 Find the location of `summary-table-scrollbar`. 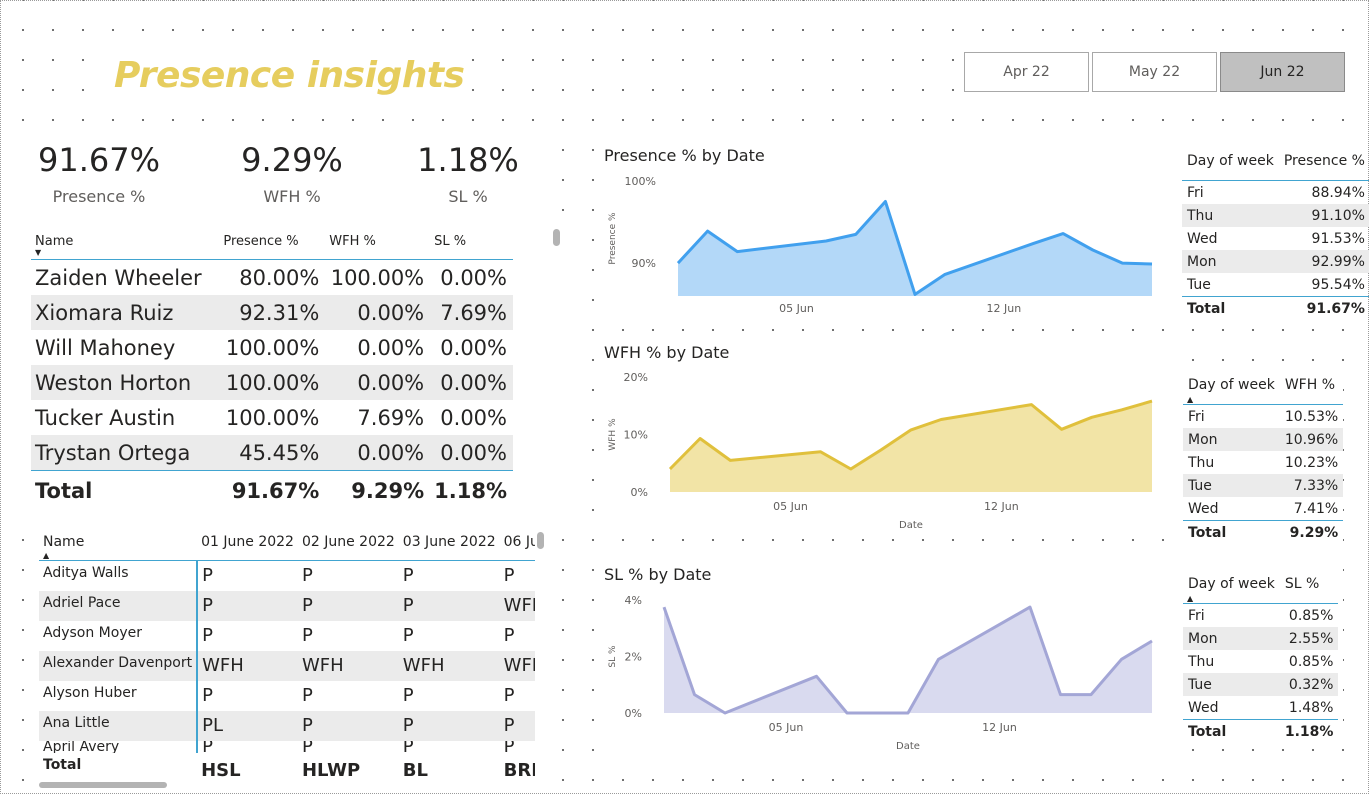

summary-table-scrollbar is located at coordinates (556, 237).